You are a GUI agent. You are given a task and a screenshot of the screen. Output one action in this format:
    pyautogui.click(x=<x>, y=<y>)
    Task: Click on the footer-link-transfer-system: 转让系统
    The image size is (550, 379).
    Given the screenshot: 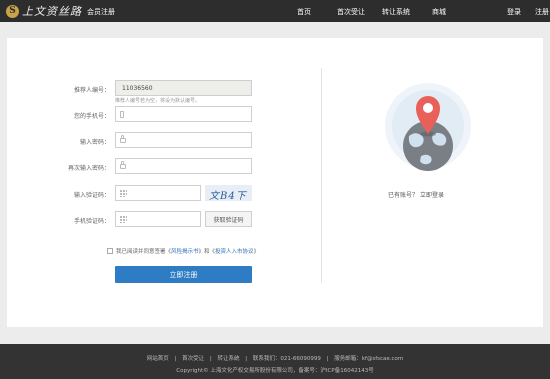 What is the action you would take?
    pyautogui.click(x=228, y=359)
    